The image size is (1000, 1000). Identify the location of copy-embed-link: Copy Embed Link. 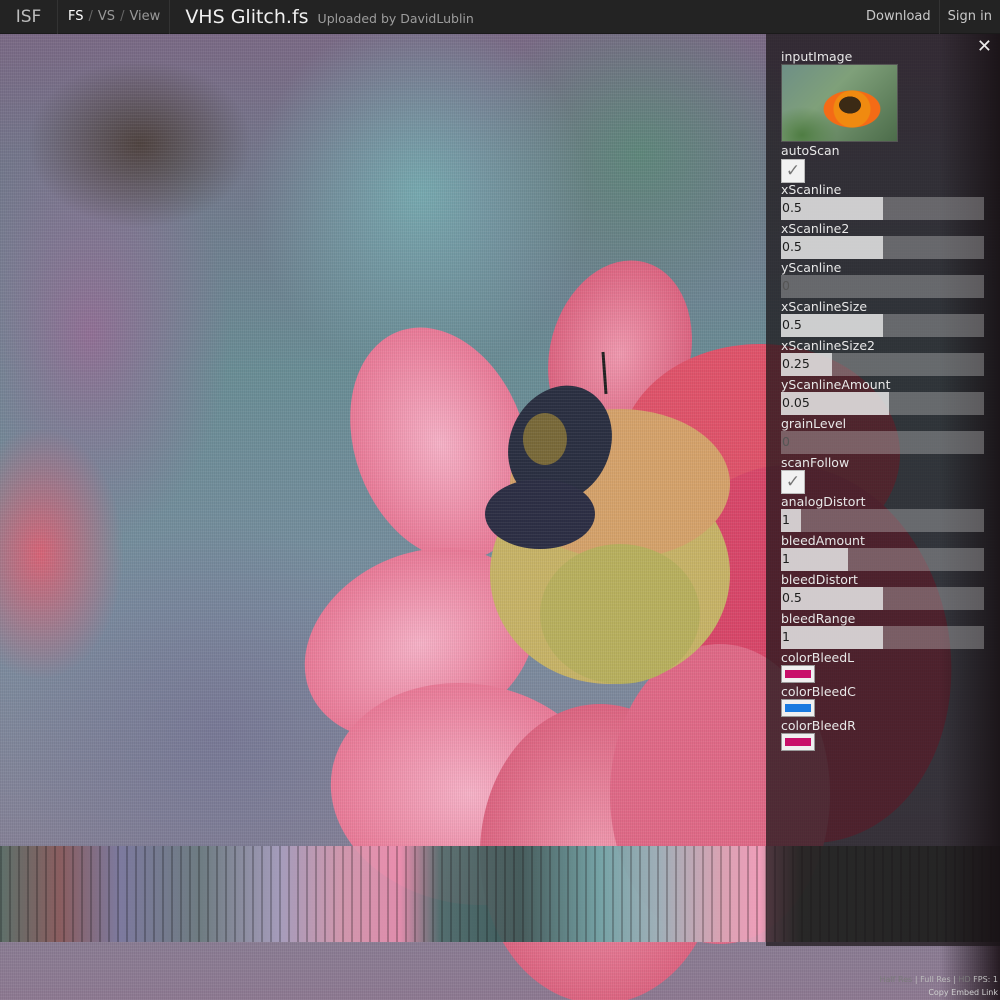
(963, 992).